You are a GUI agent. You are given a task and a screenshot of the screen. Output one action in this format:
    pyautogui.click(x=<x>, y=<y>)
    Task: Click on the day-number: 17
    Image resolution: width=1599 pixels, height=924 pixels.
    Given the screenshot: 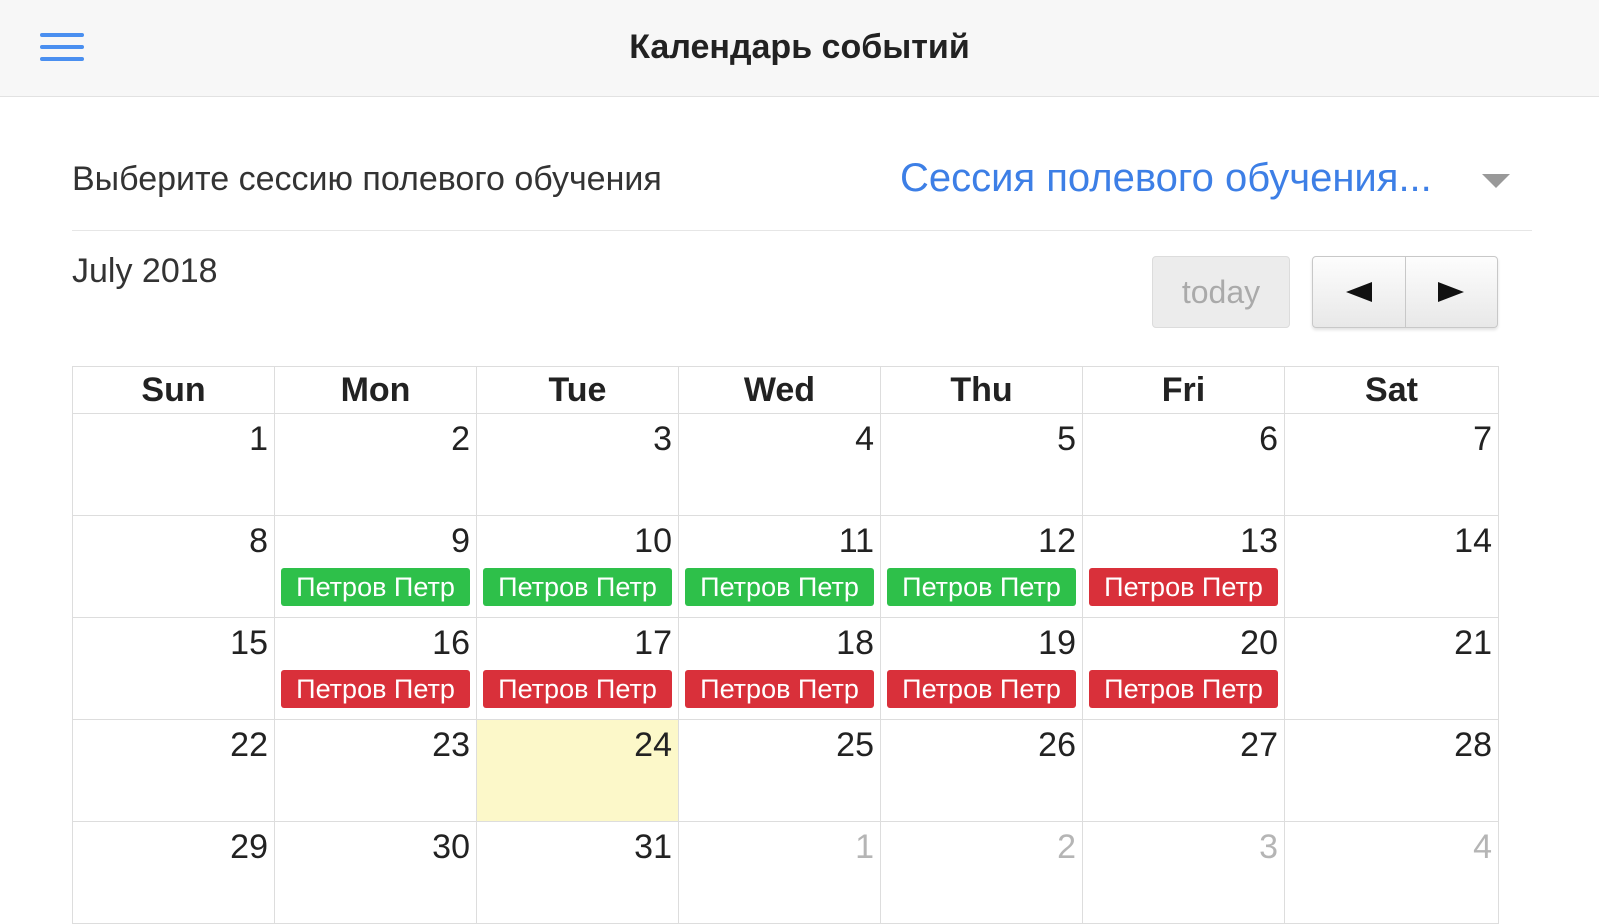 What is the action you would take?
    pyautogui.click(x=653, y=643)
    